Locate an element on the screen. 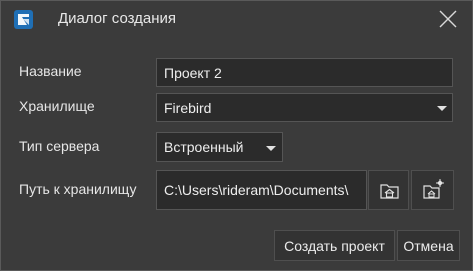 The image size is (473, 271). folder-add-icon is located at coordinates (433, 189).